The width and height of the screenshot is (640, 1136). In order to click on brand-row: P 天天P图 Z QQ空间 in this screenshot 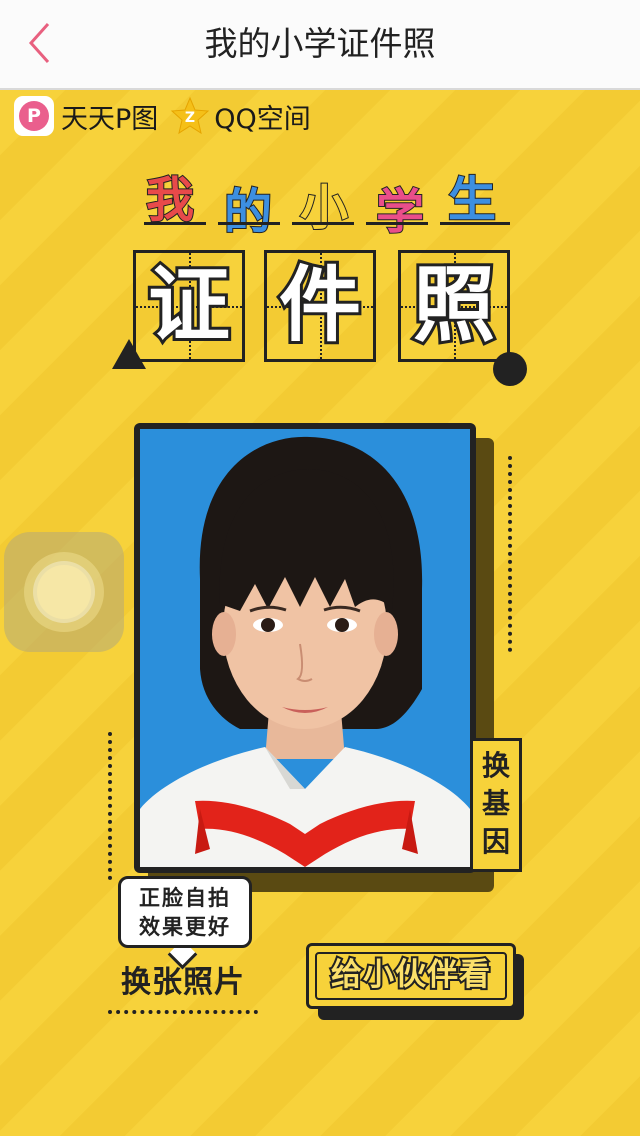, I will do `click(162, 116)`.